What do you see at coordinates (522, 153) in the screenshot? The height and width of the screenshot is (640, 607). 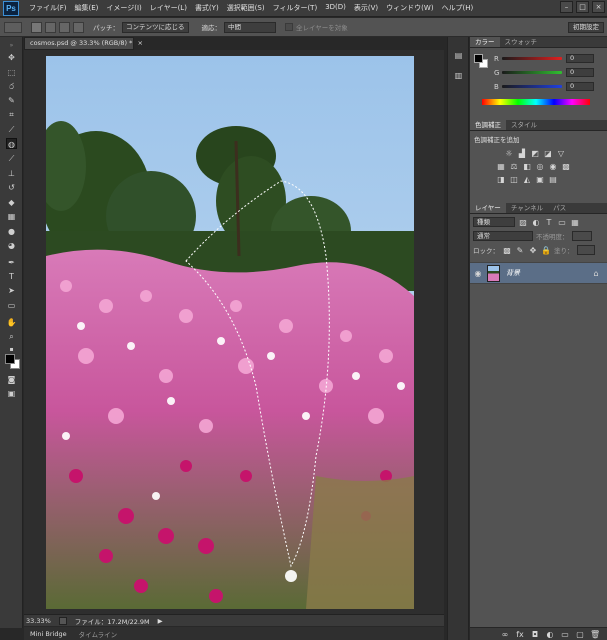 I see `levels-adjust-icon: ▟` at bounding box center [522, 153].